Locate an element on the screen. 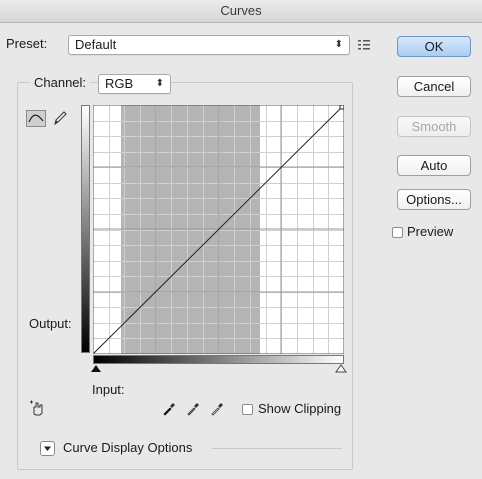 This screenshot has width=482, height=479. channel-label: Channel: is located at coordinates (60, 82).